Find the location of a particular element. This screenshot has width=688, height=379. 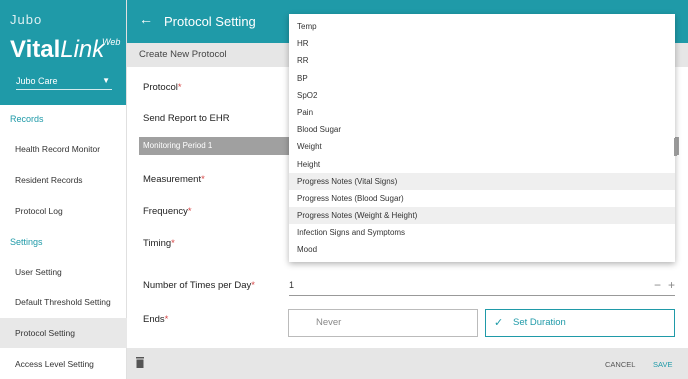

label-protocol-text: Protocol is located at coordinates (160, 87).